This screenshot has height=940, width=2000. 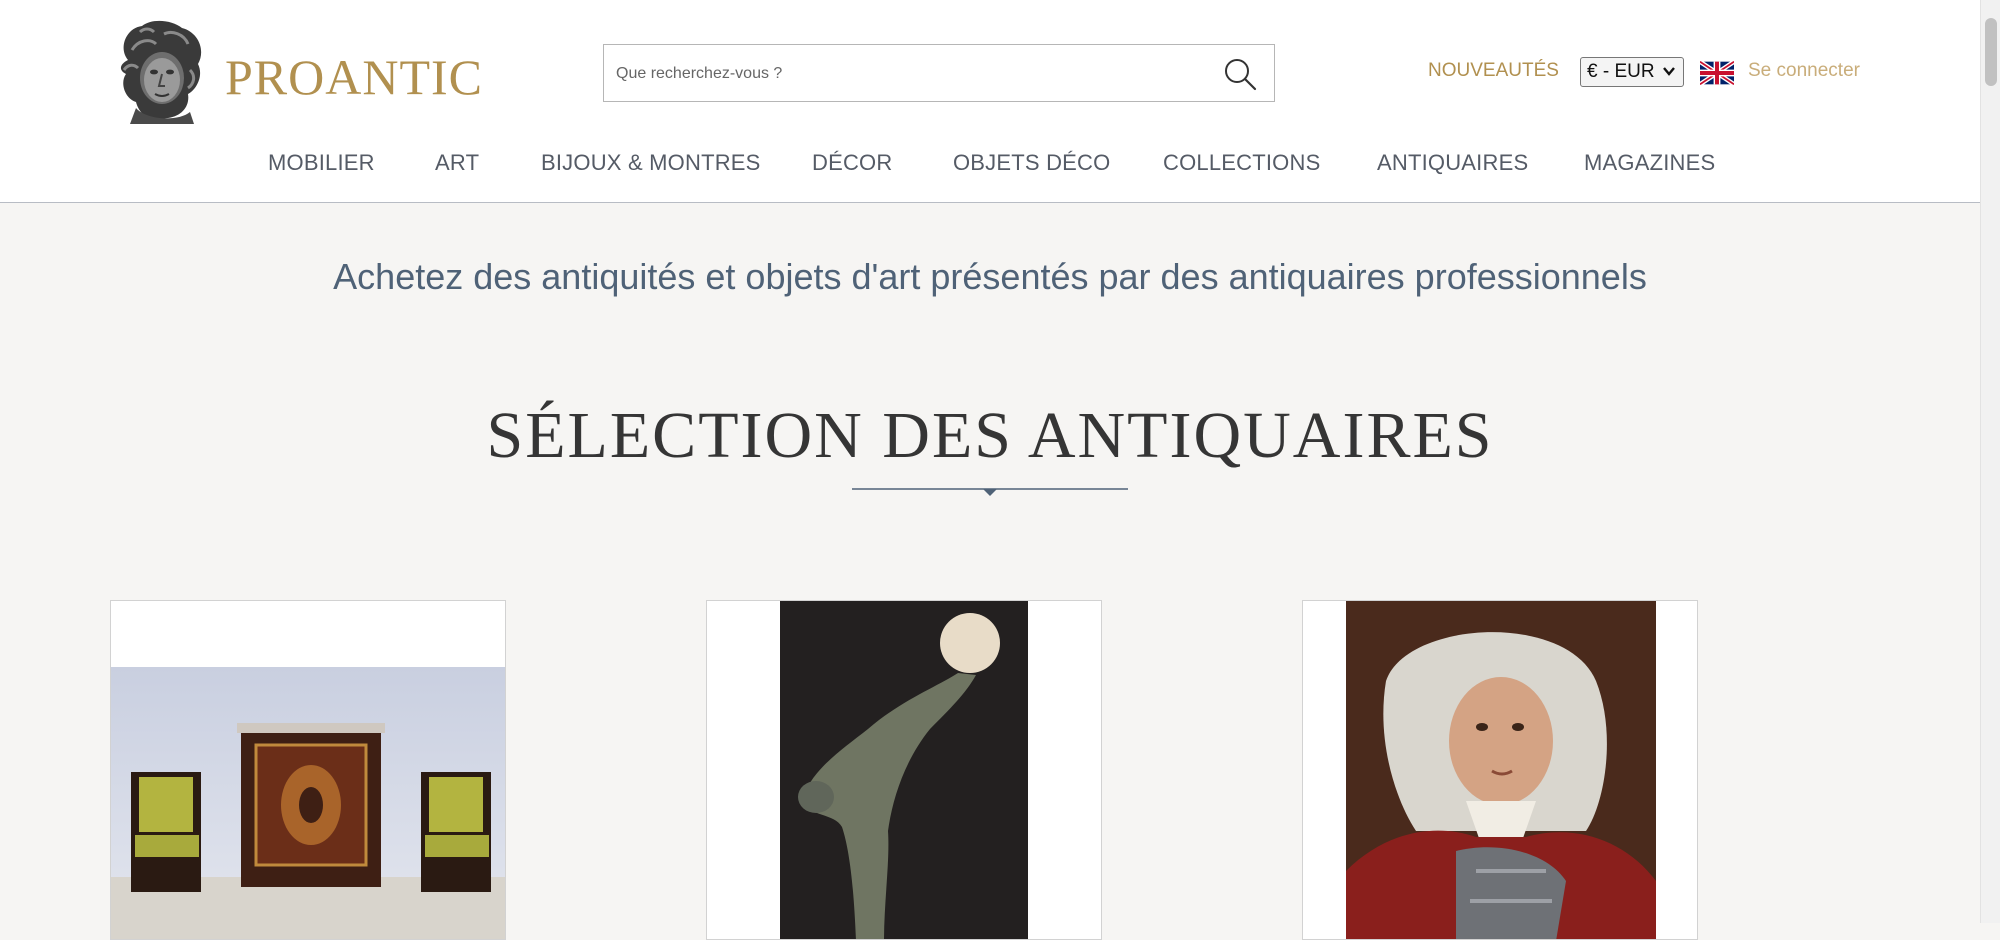 I want to click on product-image-sculpture, so click(x=904, y=770).